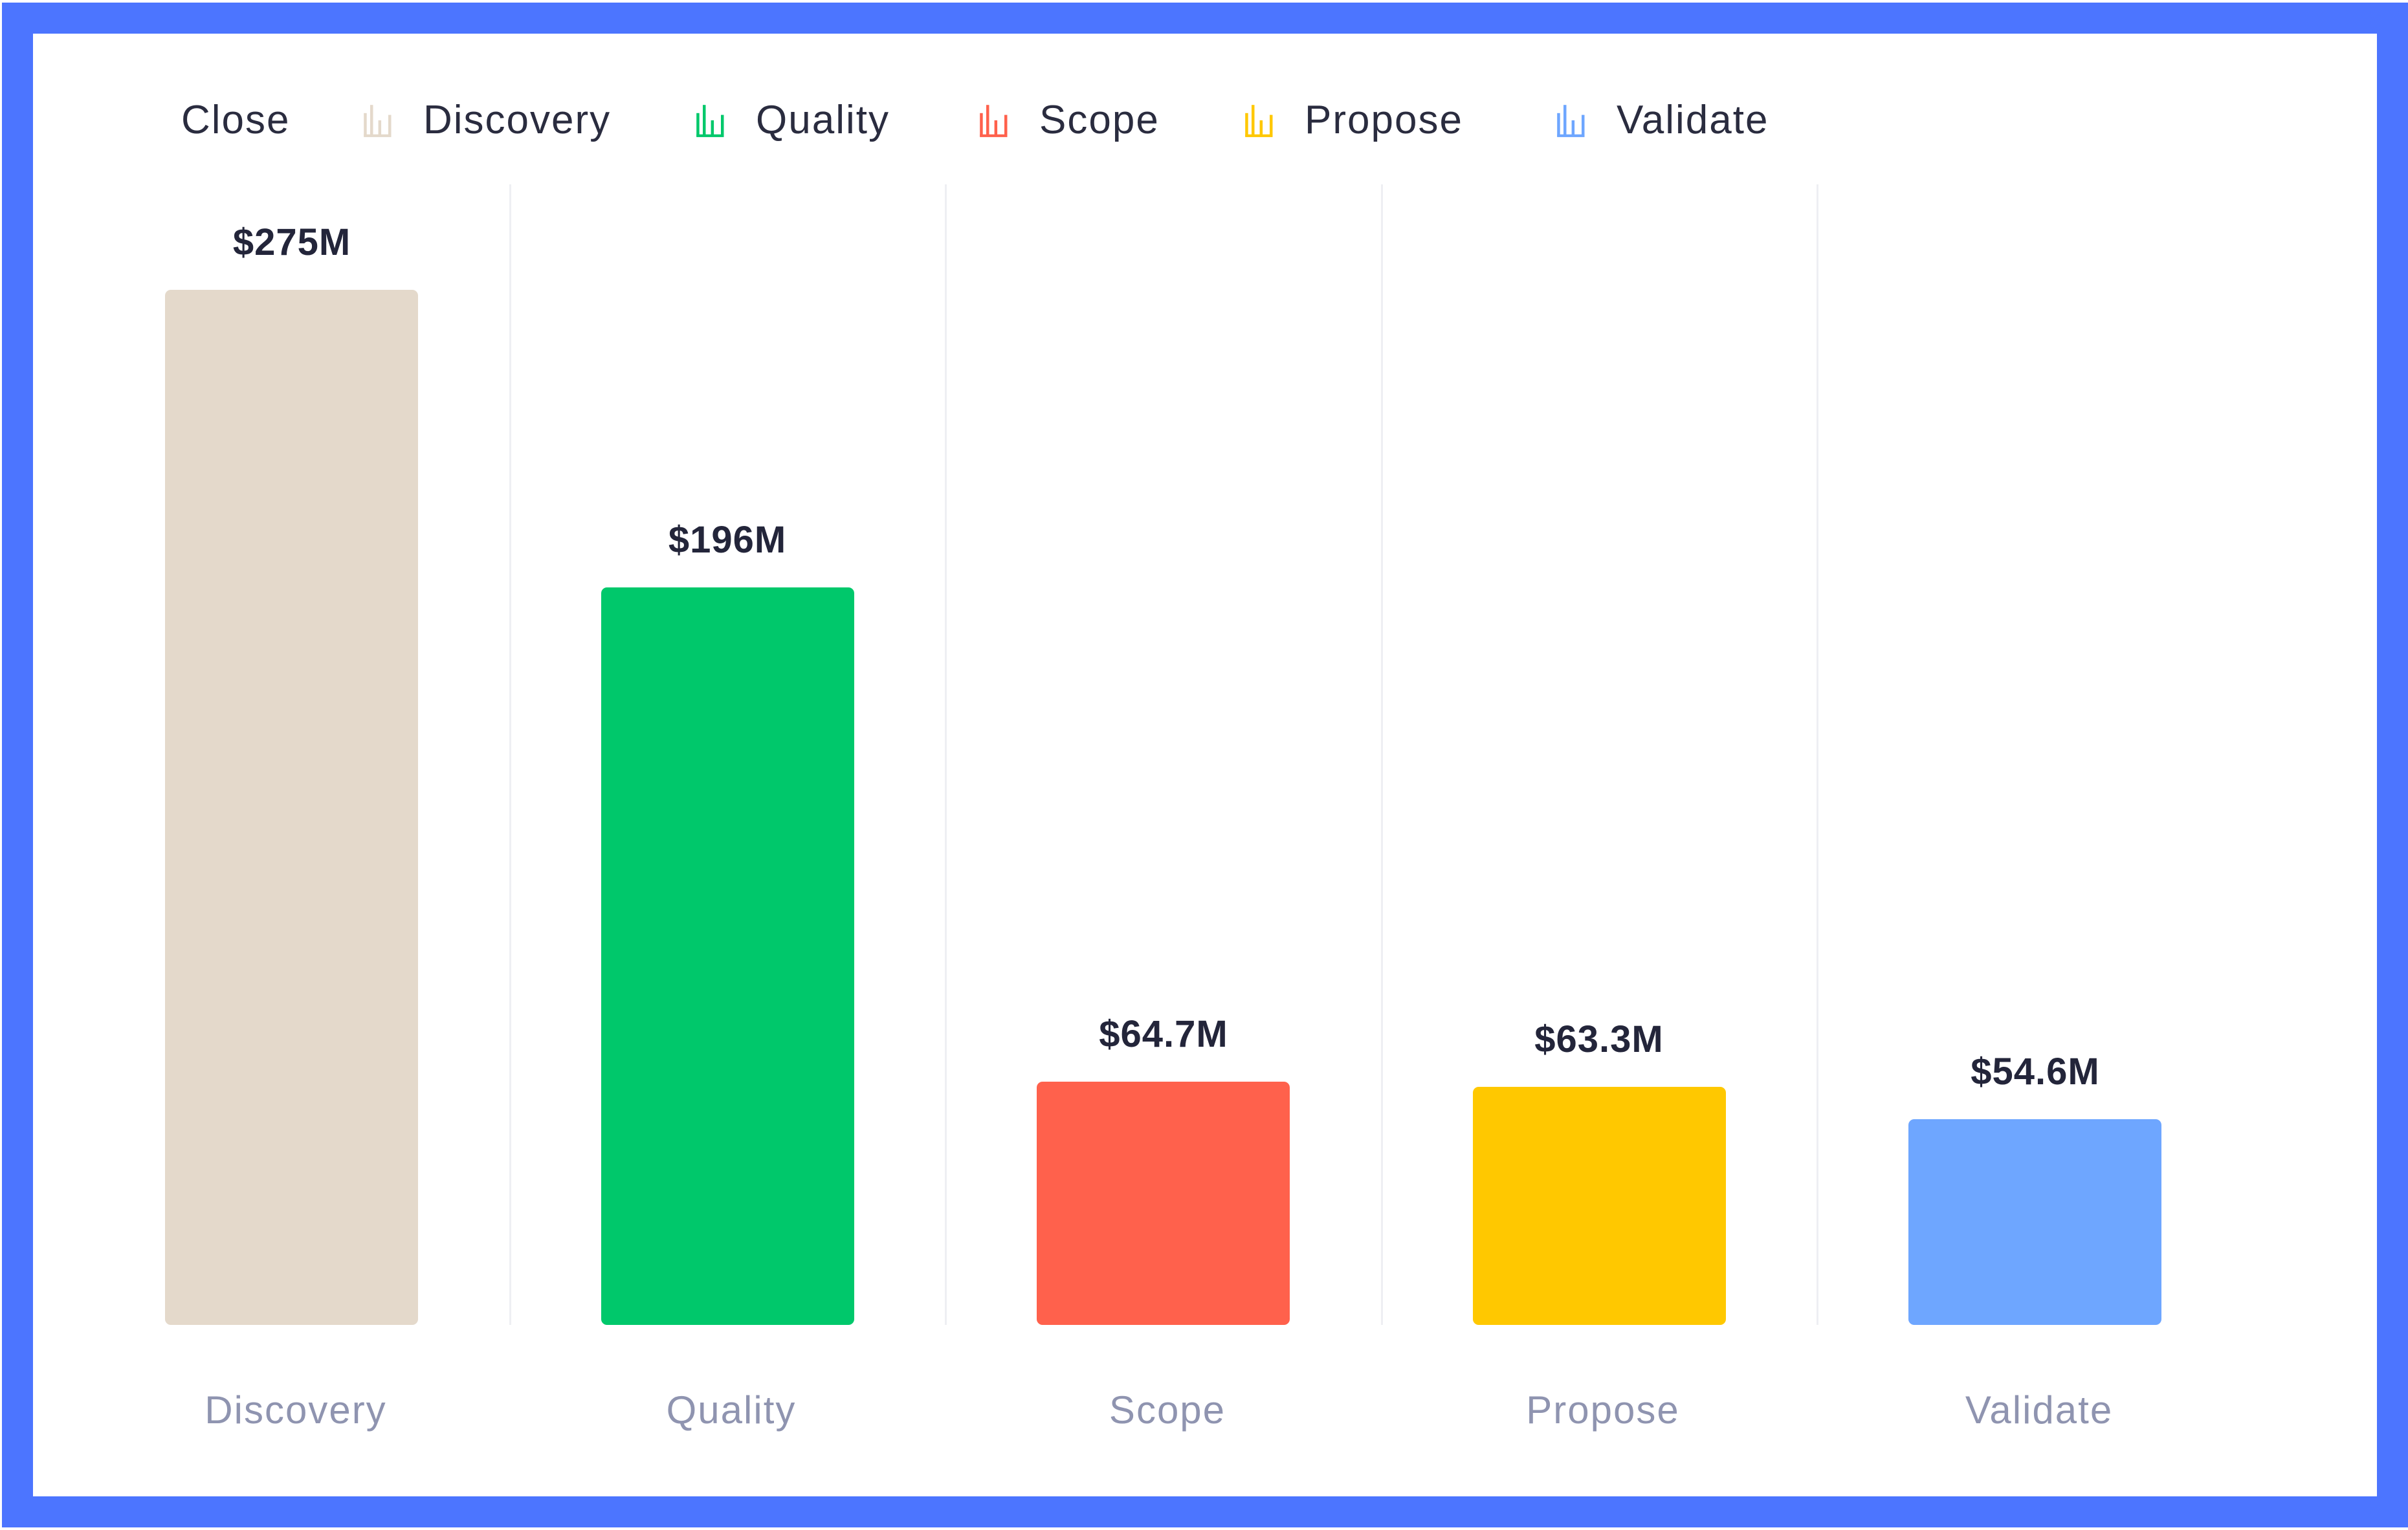  I want to click on x-tick-label-validate: Validate, so click(2039, 1410).